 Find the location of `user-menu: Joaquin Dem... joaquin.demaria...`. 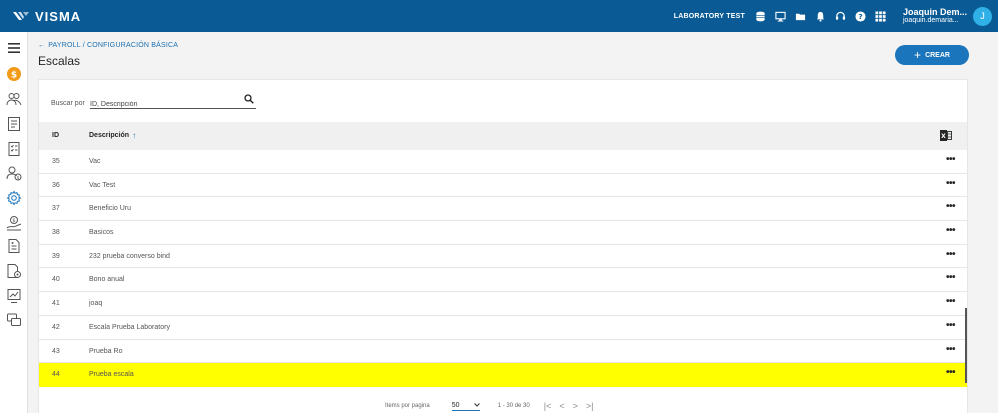

user-menu: Joaquin Dem... joaquin.demaria... is located at coordinates (935, 16).